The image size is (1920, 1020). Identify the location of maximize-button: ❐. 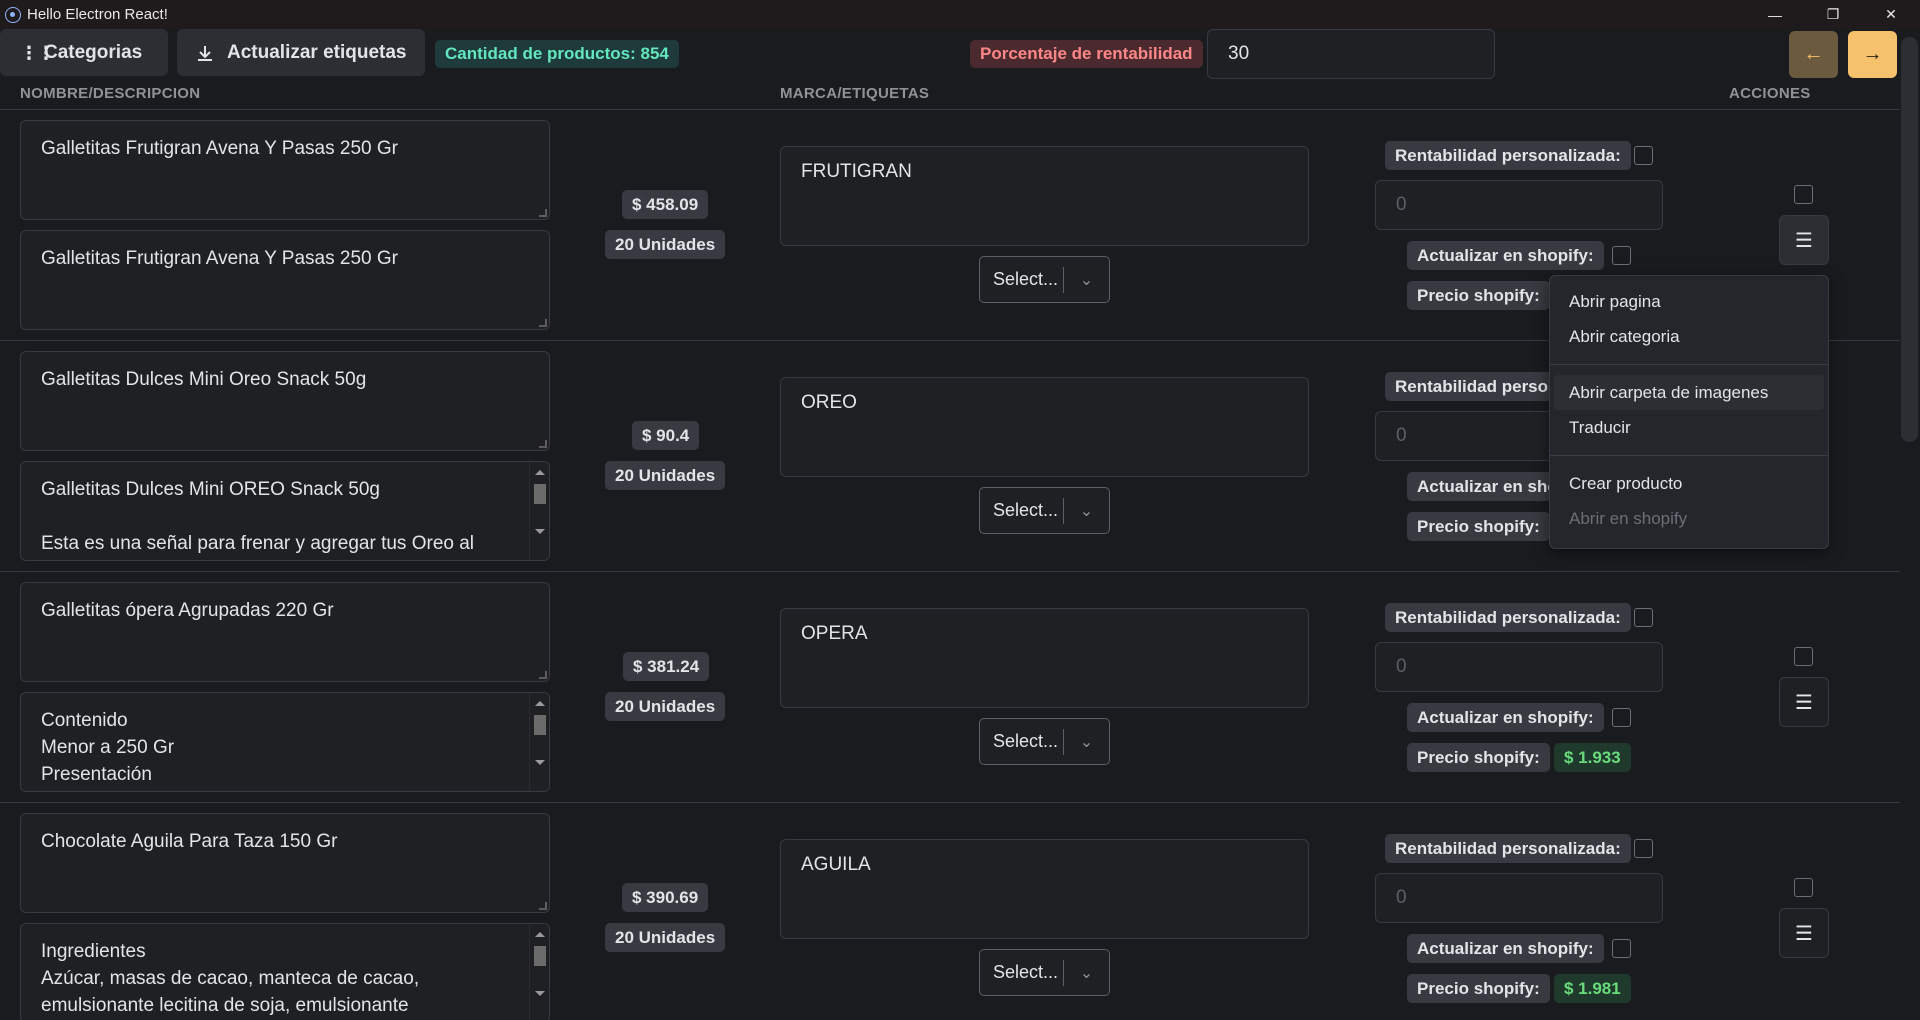
(1833, 14).